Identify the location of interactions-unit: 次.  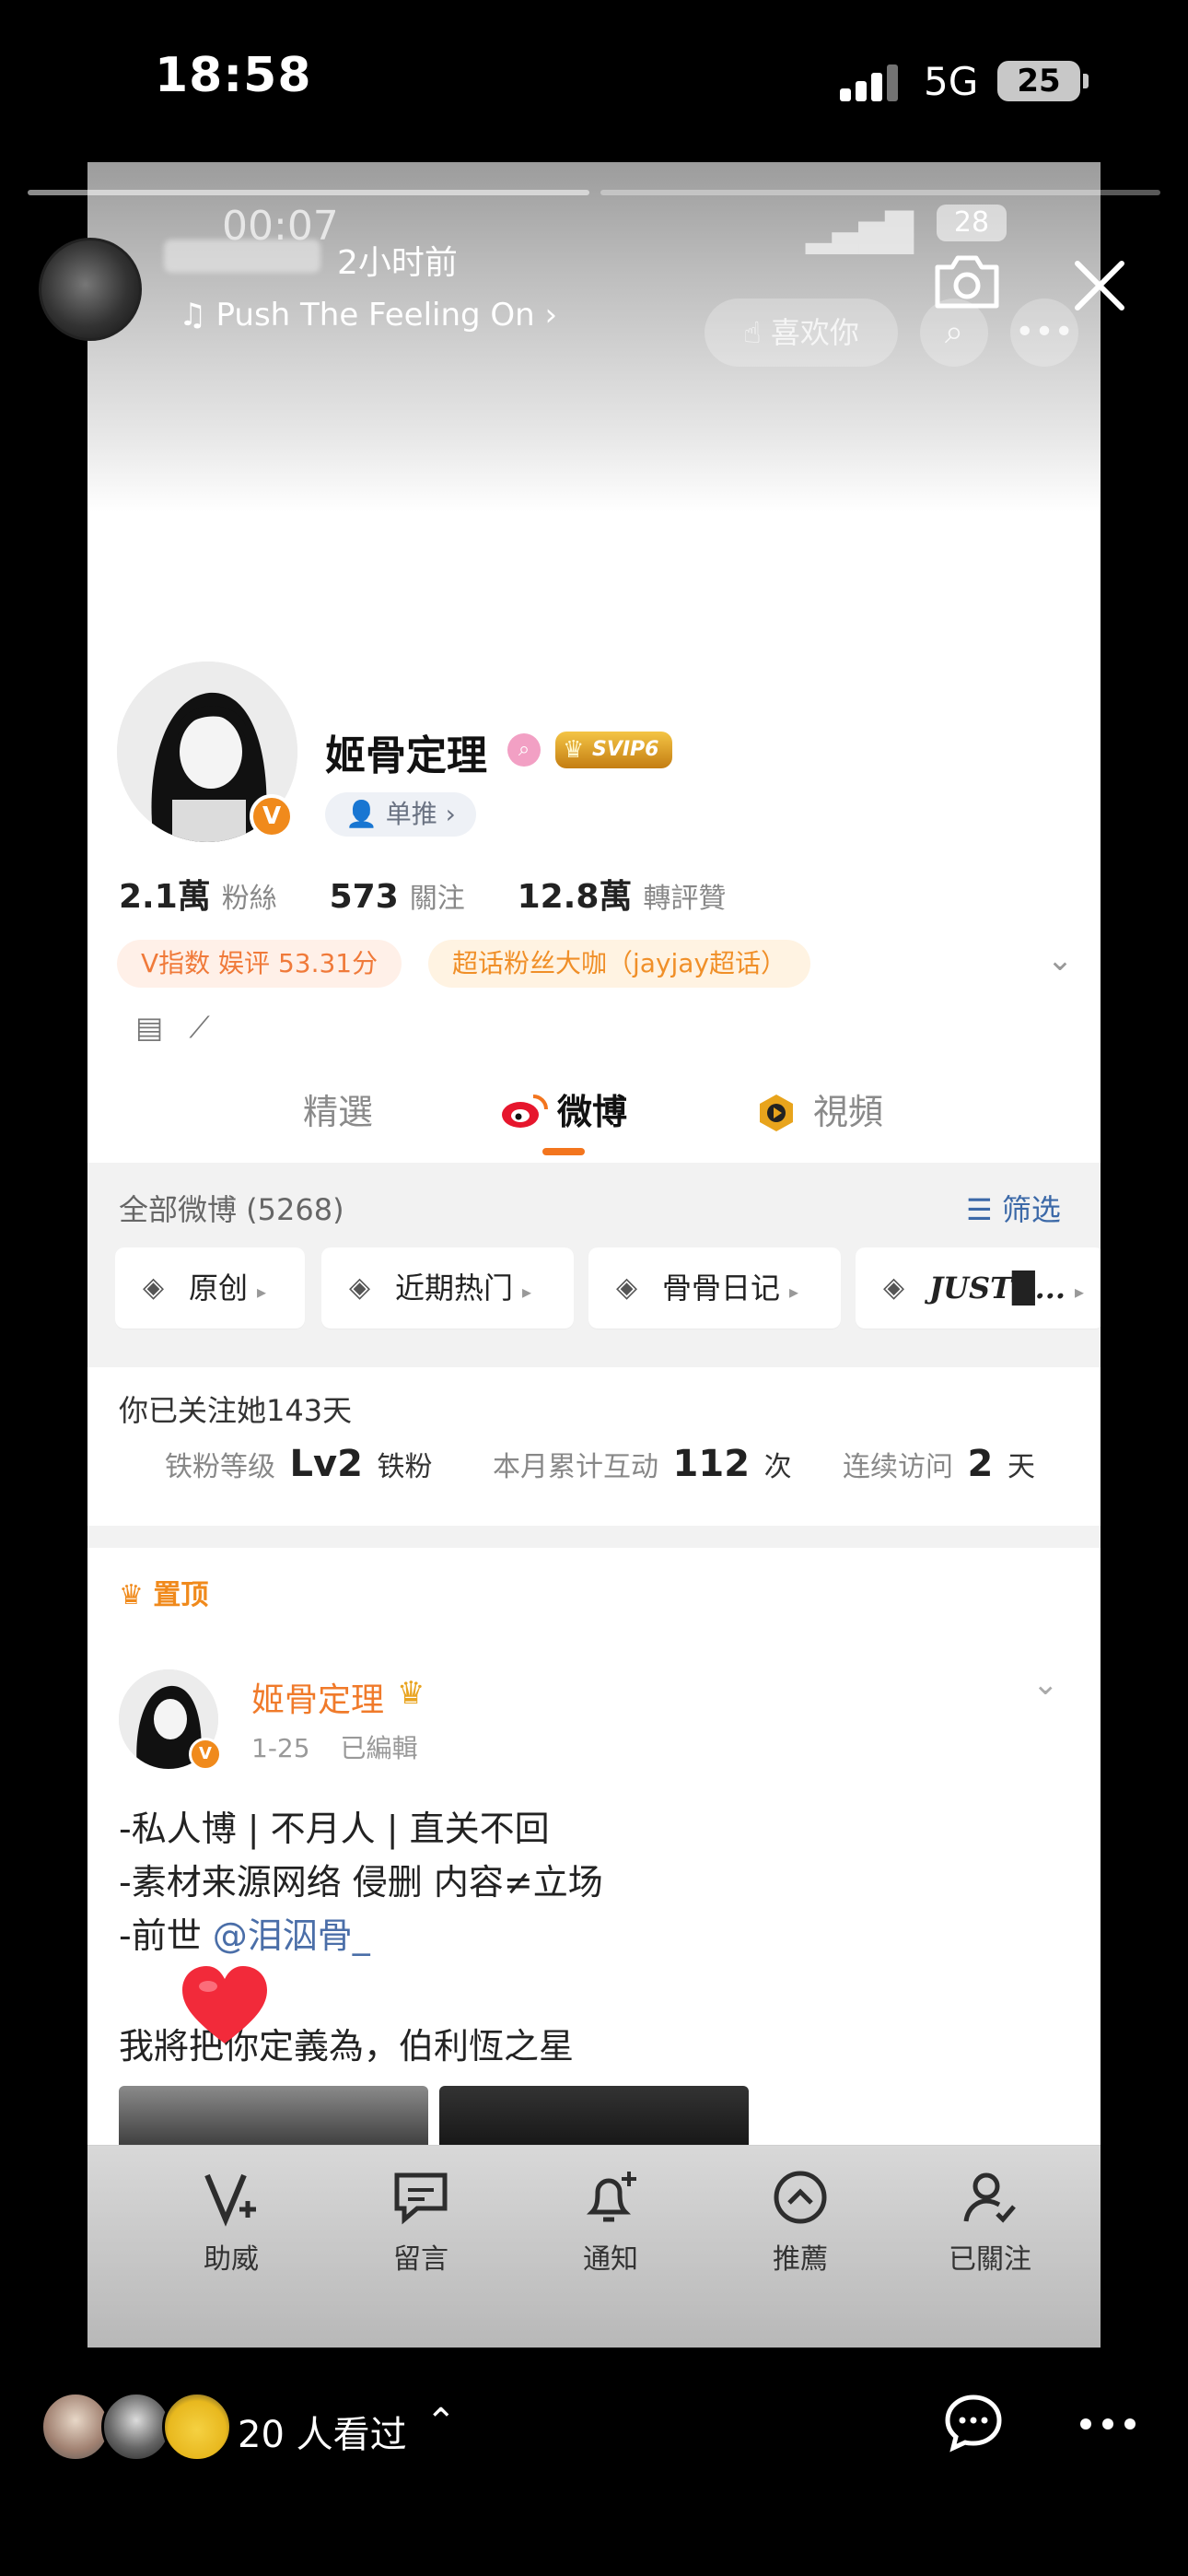
(777, 1467).